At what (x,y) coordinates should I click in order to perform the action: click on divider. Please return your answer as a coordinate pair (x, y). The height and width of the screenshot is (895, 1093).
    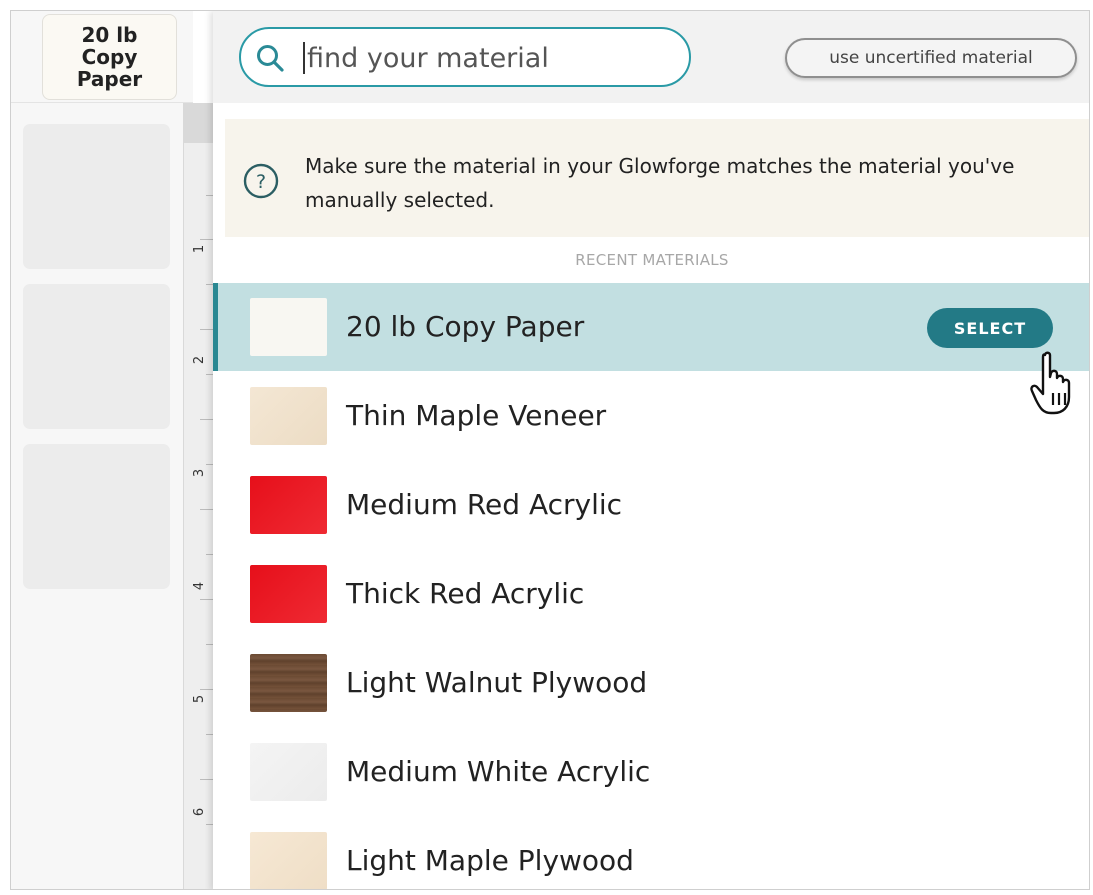
    Looking at the image, I should click on (102, 102).